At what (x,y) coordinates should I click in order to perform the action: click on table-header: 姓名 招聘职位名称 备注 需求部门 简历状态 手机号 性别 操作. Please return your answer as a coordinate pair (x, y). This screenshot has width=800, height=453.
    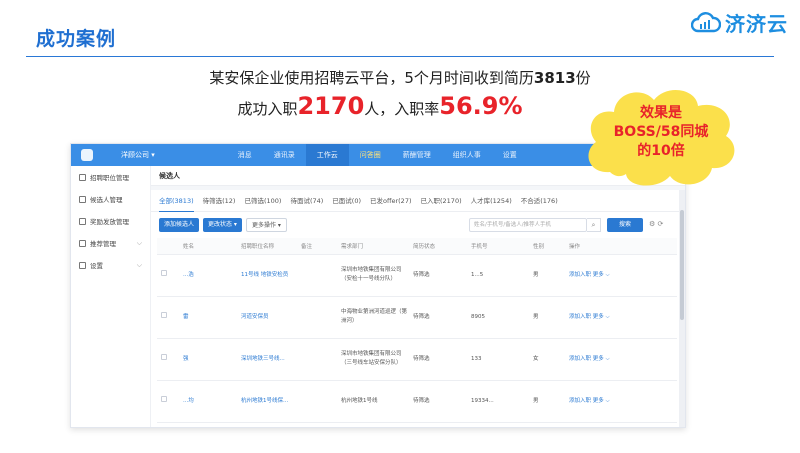
    Looking at the image, I should click on (417, 246).